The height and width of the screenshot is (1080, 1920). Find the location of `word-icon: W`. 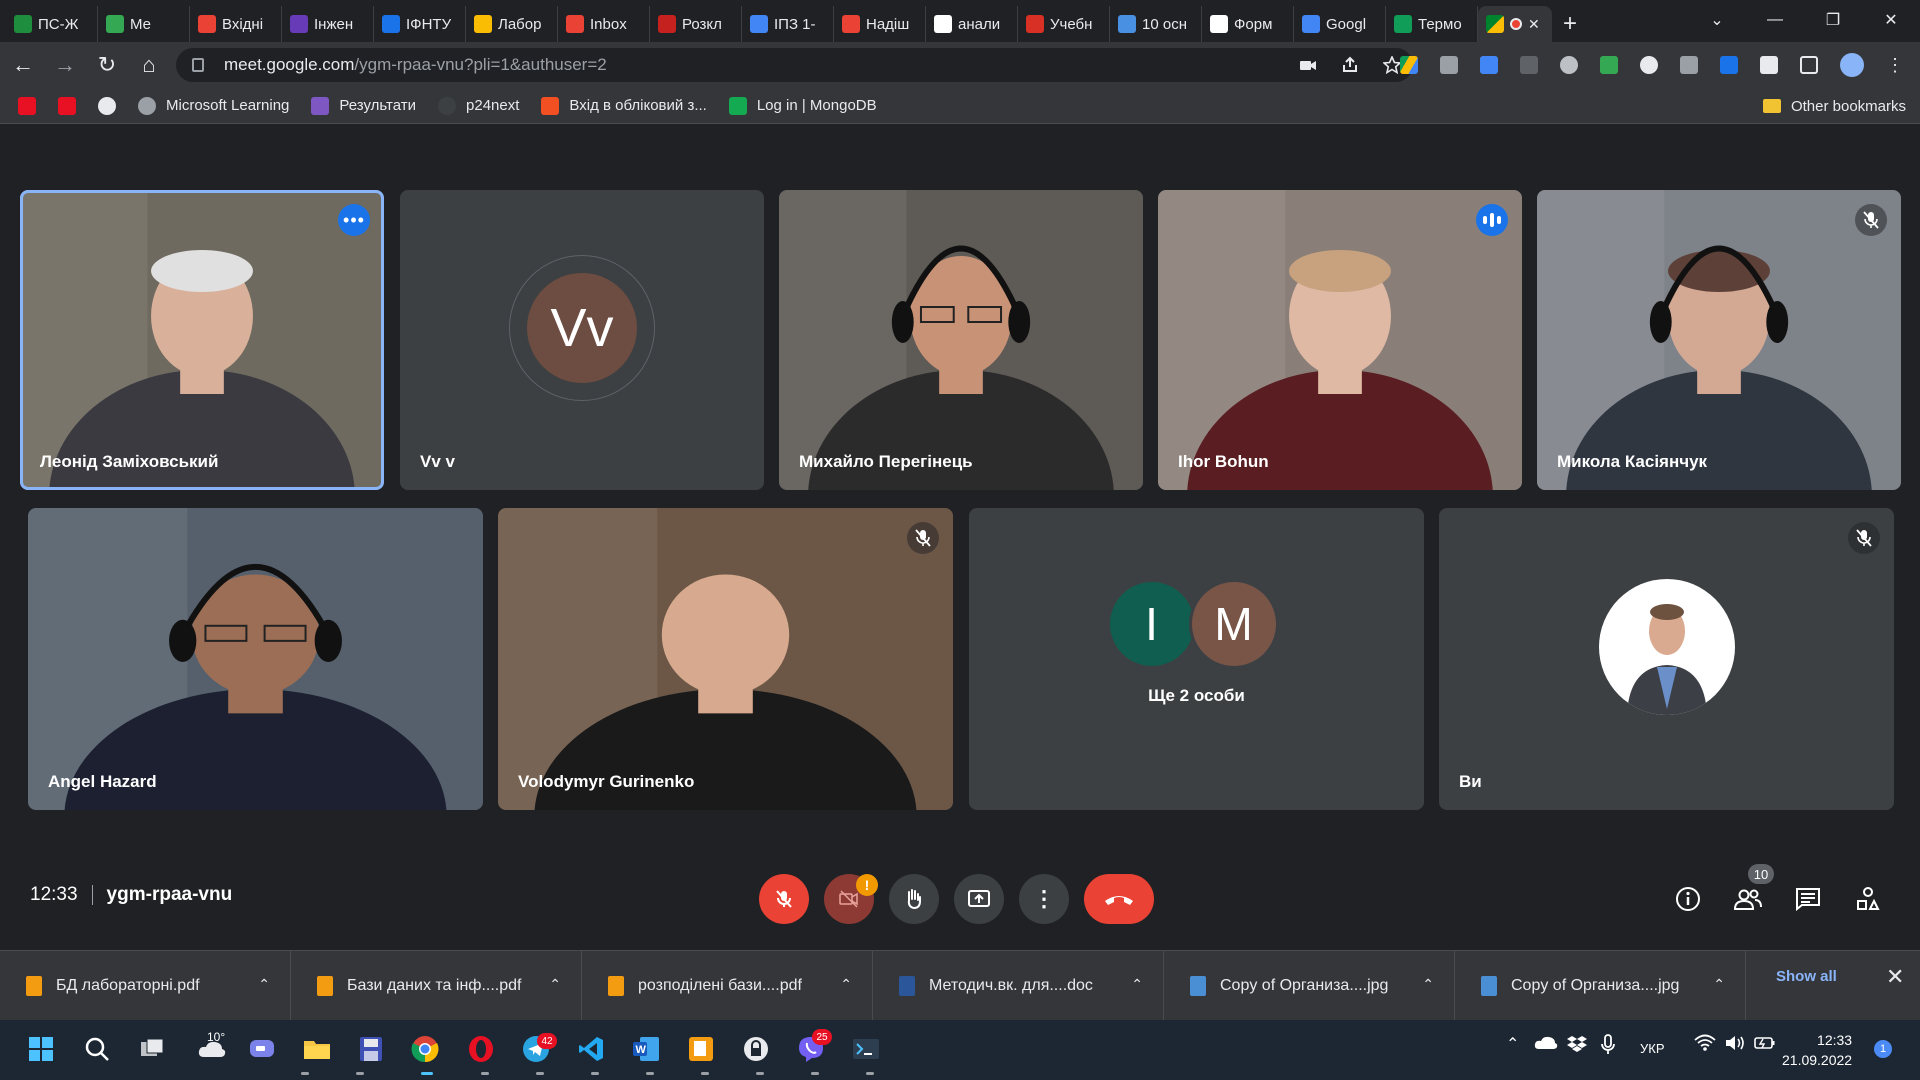

word-icon: W is located at coordinates (646, 1049).